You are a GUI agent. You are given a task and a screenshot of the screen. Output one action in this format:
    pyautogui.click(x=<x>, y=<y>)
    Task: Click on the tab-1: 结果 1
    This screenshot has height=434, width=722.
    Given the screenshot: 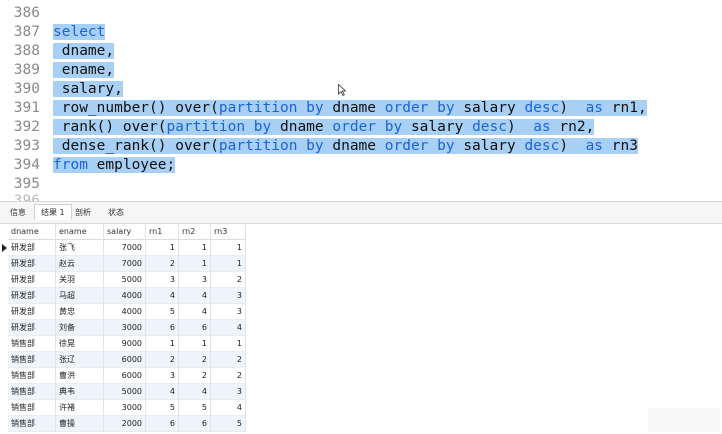 What is the action you would take?
    pyautogui.click(x=53, y=212)
    